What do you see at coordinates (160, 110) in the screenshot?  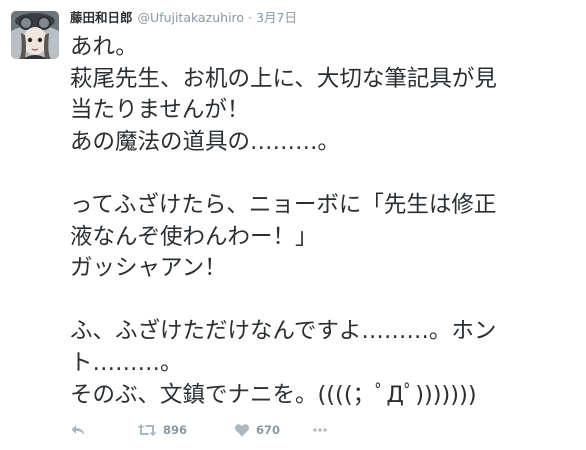 I see `tweet-text-line: 当たりませんが！` at bounding box center [160, 110].